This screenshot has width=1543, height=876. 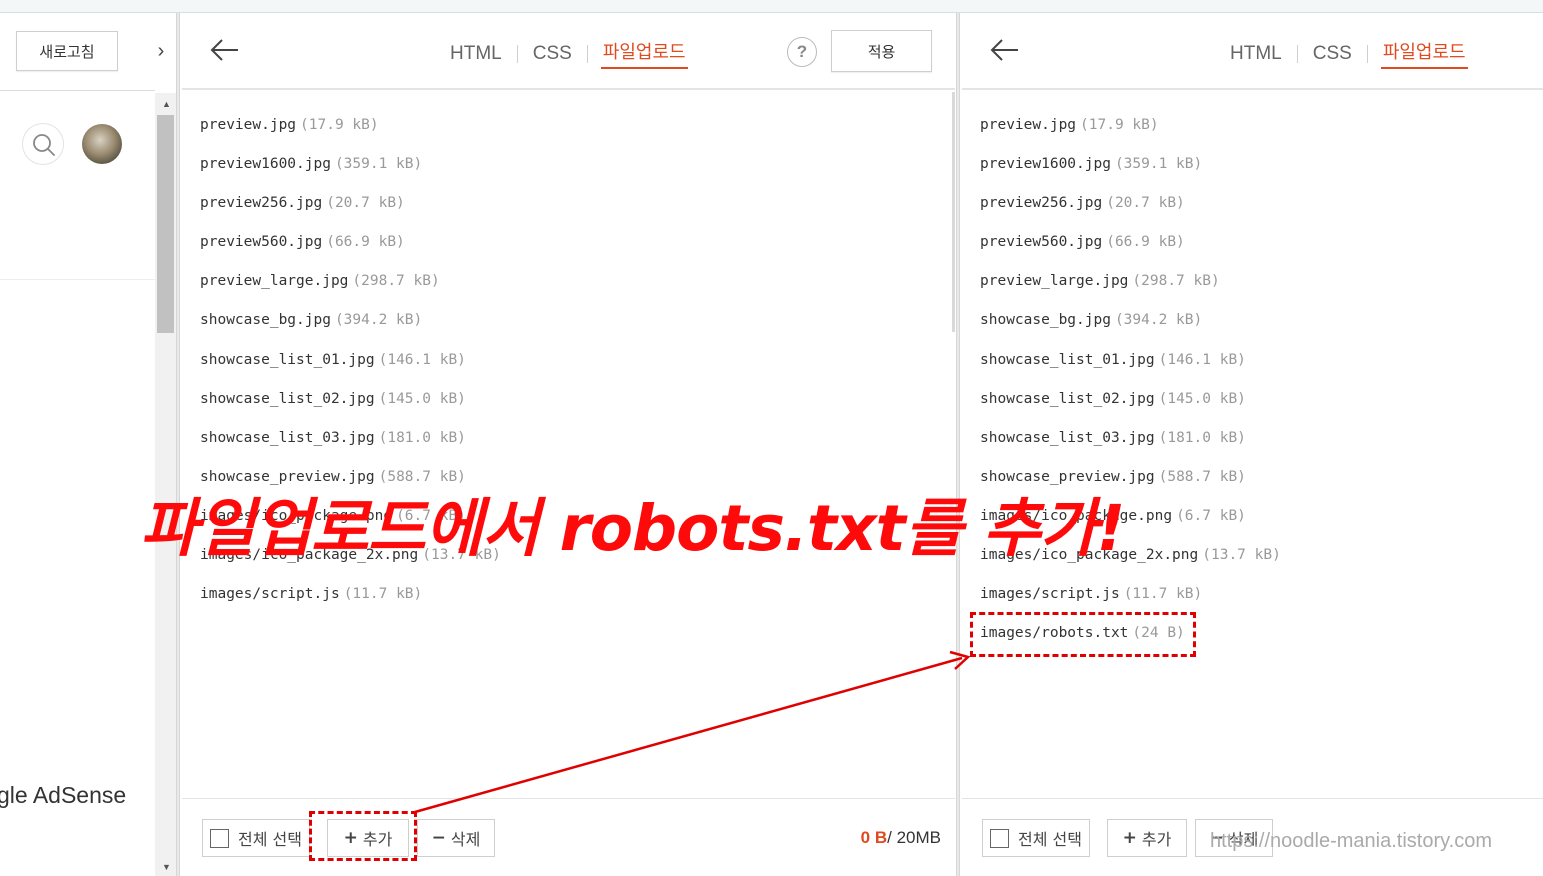 What do you see at coordinates (1147, 838) in the screenshot?
I see `add-file-button: + 추가` at bounding box center [1147, 838].